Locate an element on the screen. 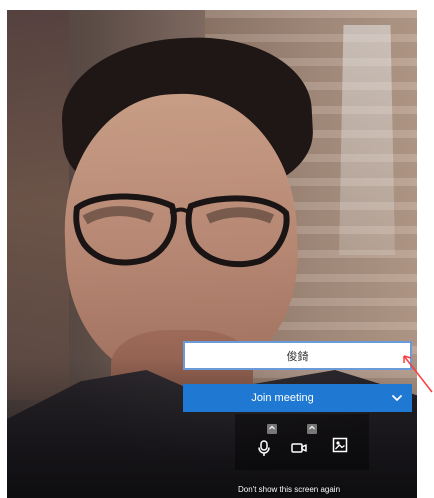  join-meeting-button: Join meeting is located at coordinates (297, 398).